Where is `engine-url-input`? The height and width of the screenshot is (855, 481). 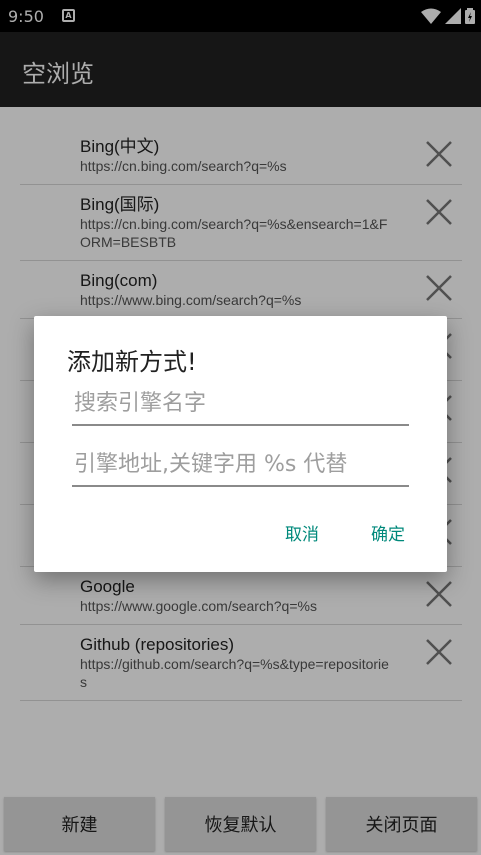 engine-url-input is located at coordinates (240, 465).